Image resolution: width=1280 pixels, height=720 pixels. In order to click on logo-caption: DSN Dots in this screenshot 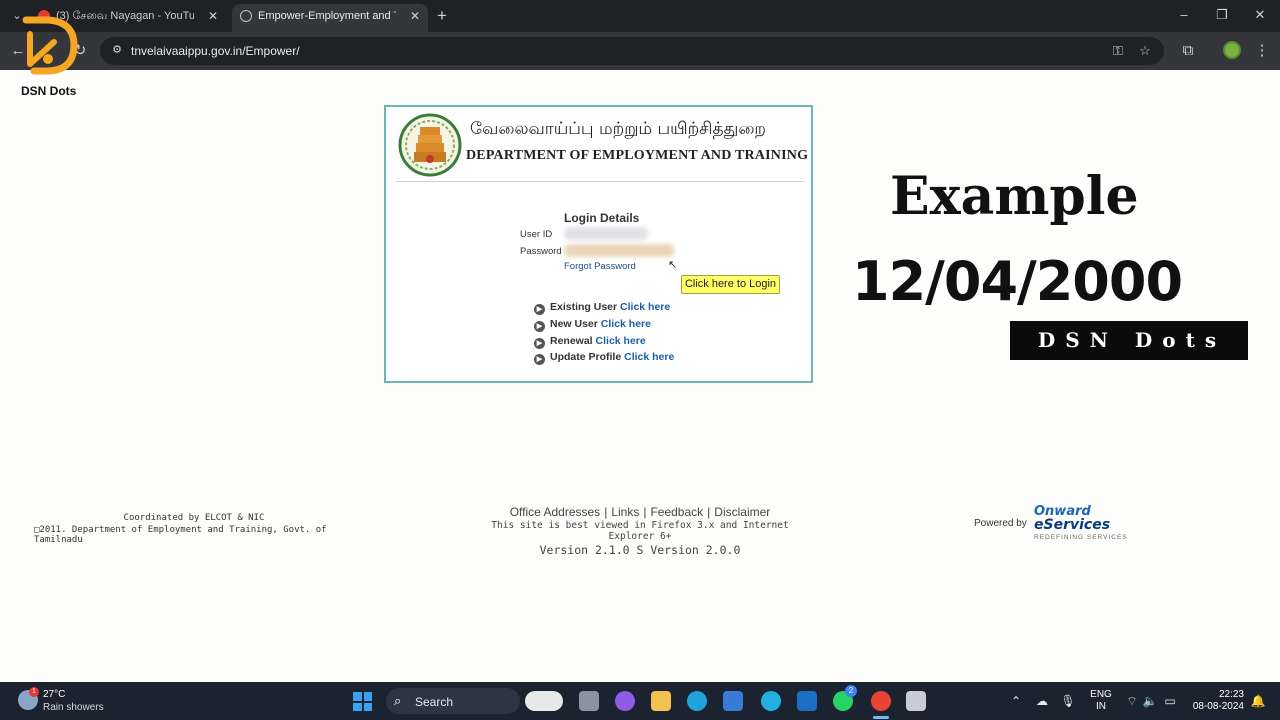, I will do `click(49, 91)`.